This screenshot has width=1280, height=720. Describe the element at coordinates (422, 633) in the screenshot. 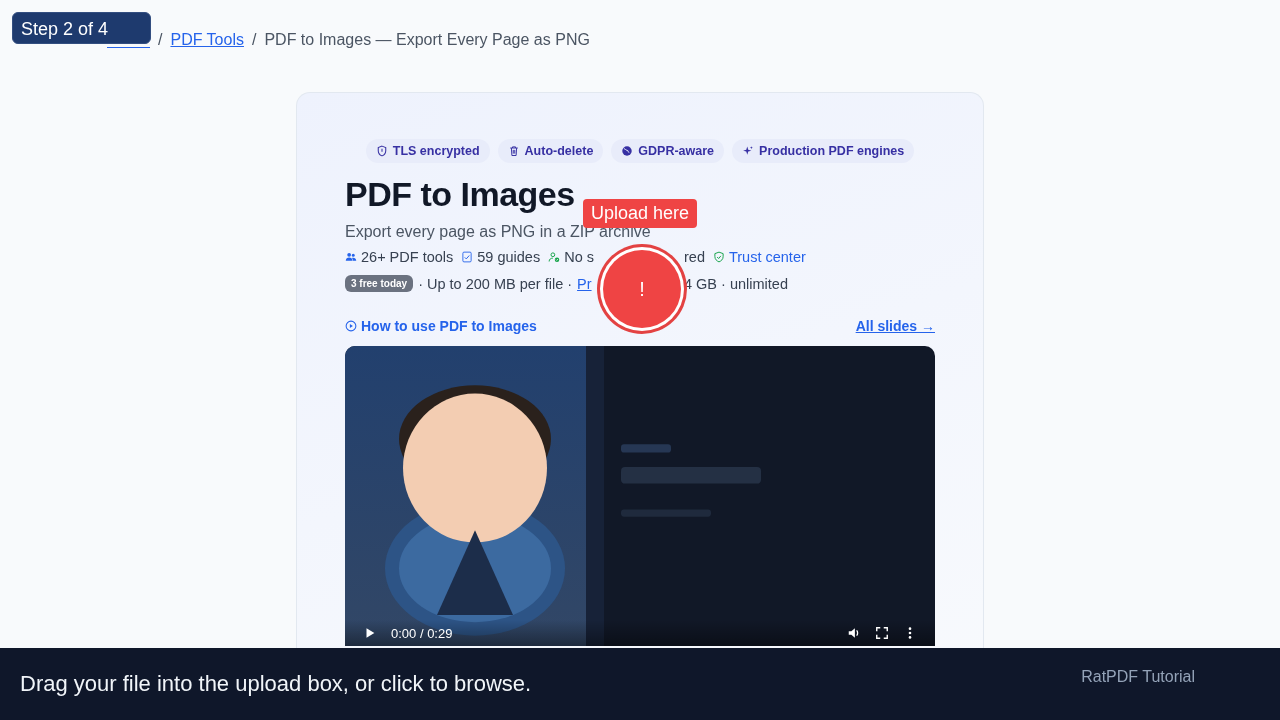

I see `video-time: 0:00 / 0:29` at that location.